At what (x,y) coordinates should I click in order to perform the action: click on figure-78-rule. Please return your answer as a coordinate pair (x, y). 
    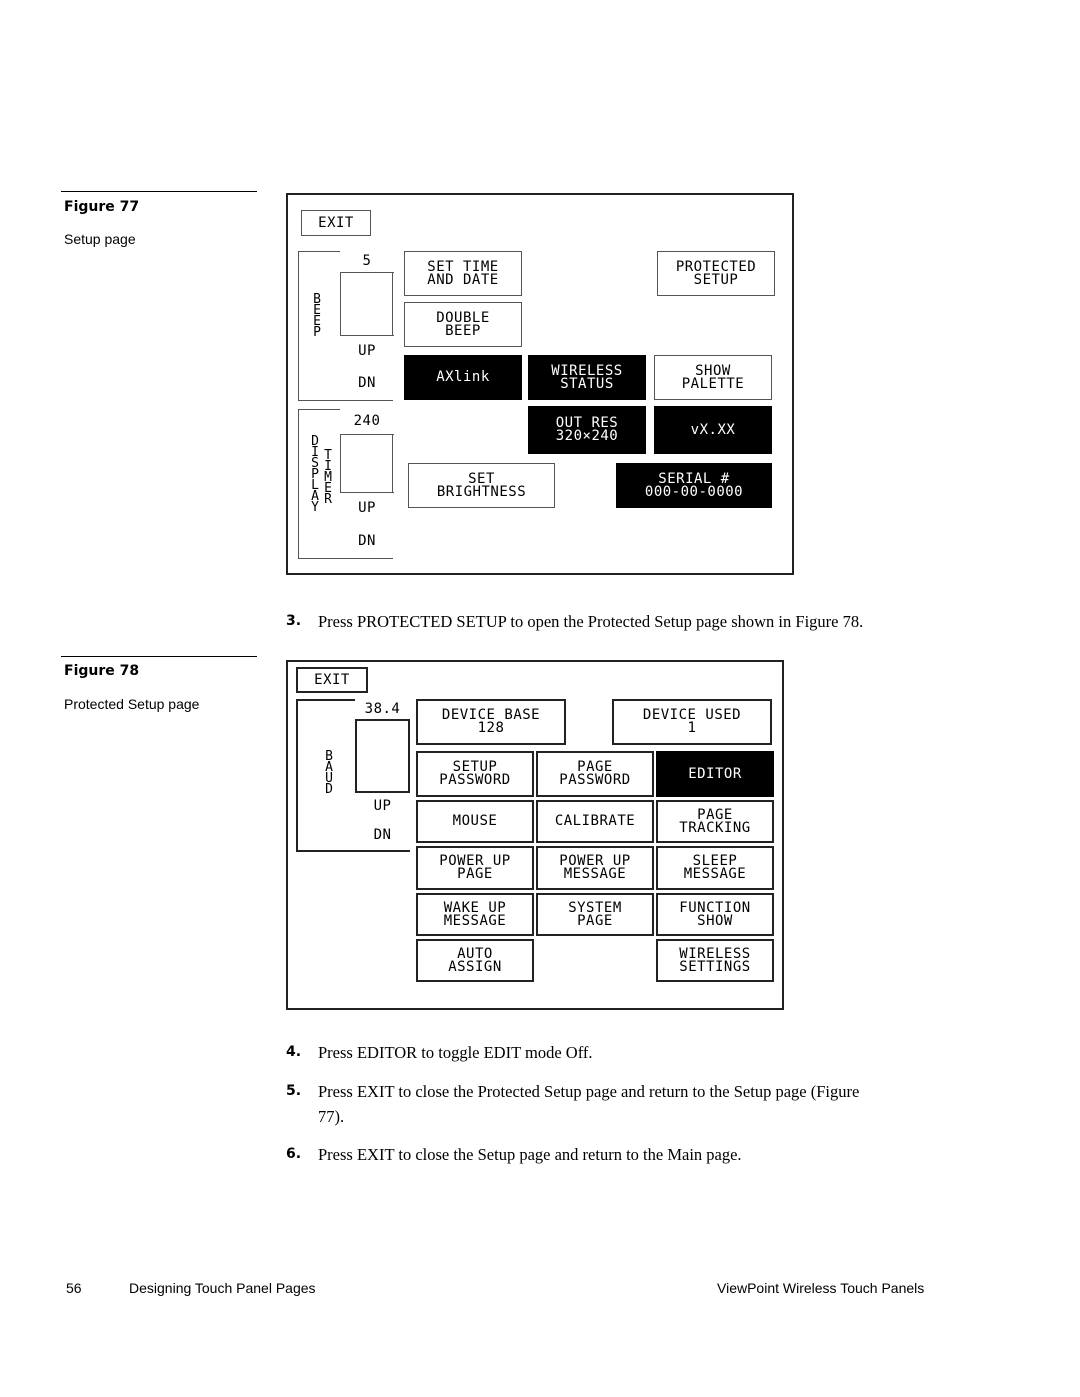
    Looking at the image, I should click on (159, 656).